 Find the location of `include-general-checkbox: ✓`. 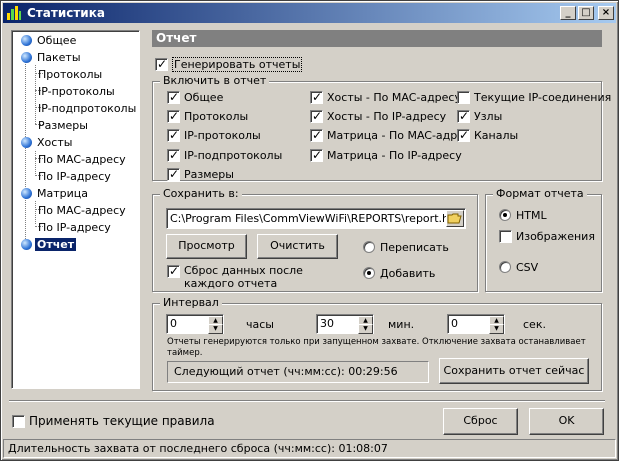

include-general-checkbox: ✓ is located at coordinates (173, 97).